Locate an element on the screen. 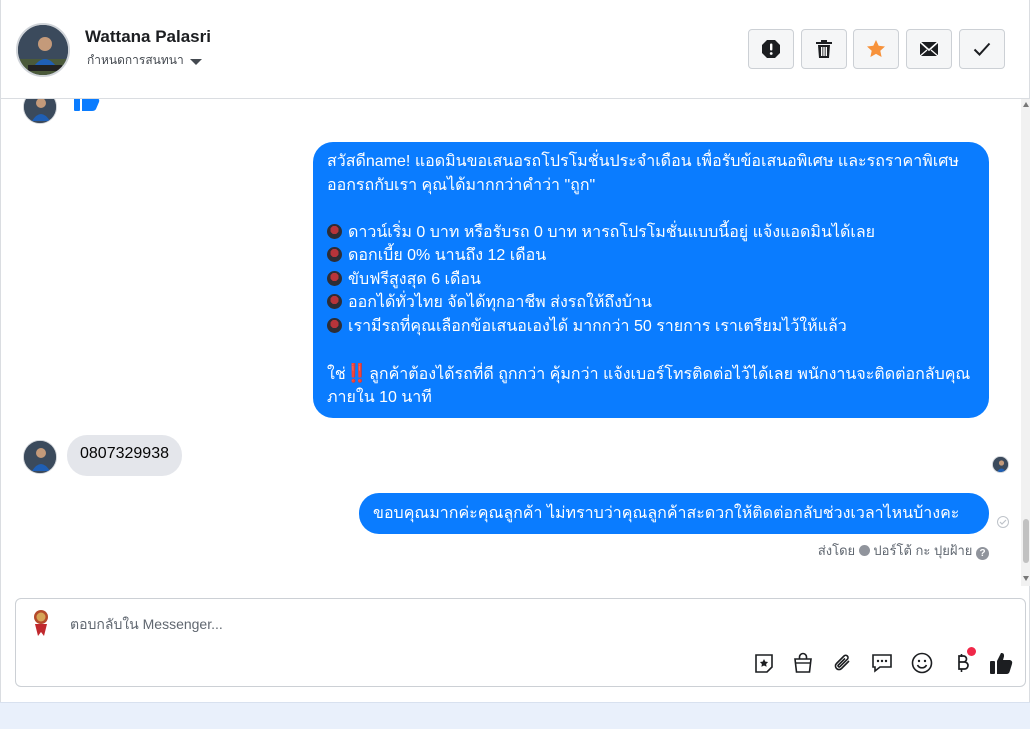 The width and height of the screenshot is (1030, 729). shop-button is located at coordinates (803, 663).